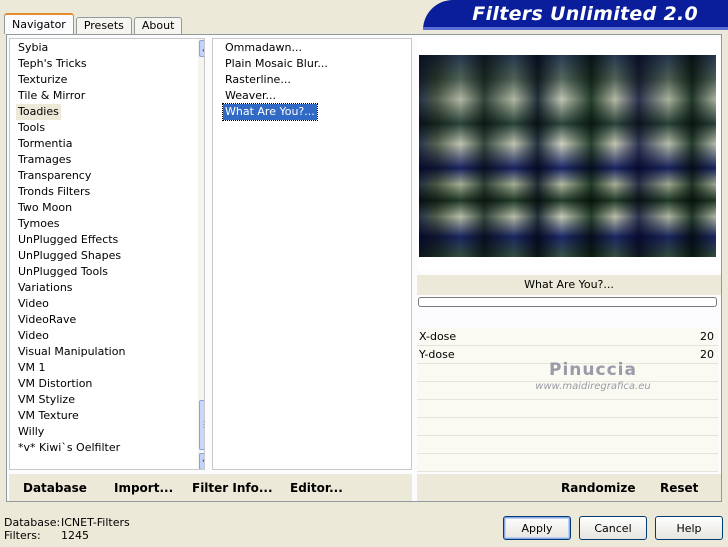 This screenshot has width=728, height=547. What do you see at coordinates (158, 25) in the screenshot?
I see `tab-about: About` at bounding box center [158, 25].